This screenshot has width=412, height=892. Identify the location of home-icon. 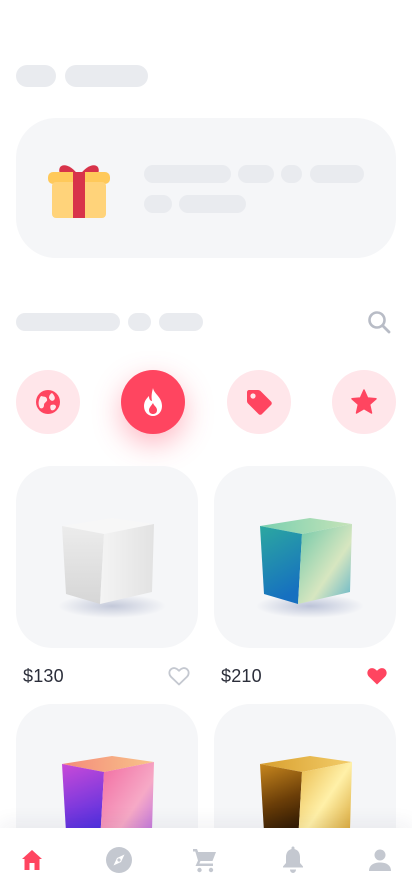
(32, 860).